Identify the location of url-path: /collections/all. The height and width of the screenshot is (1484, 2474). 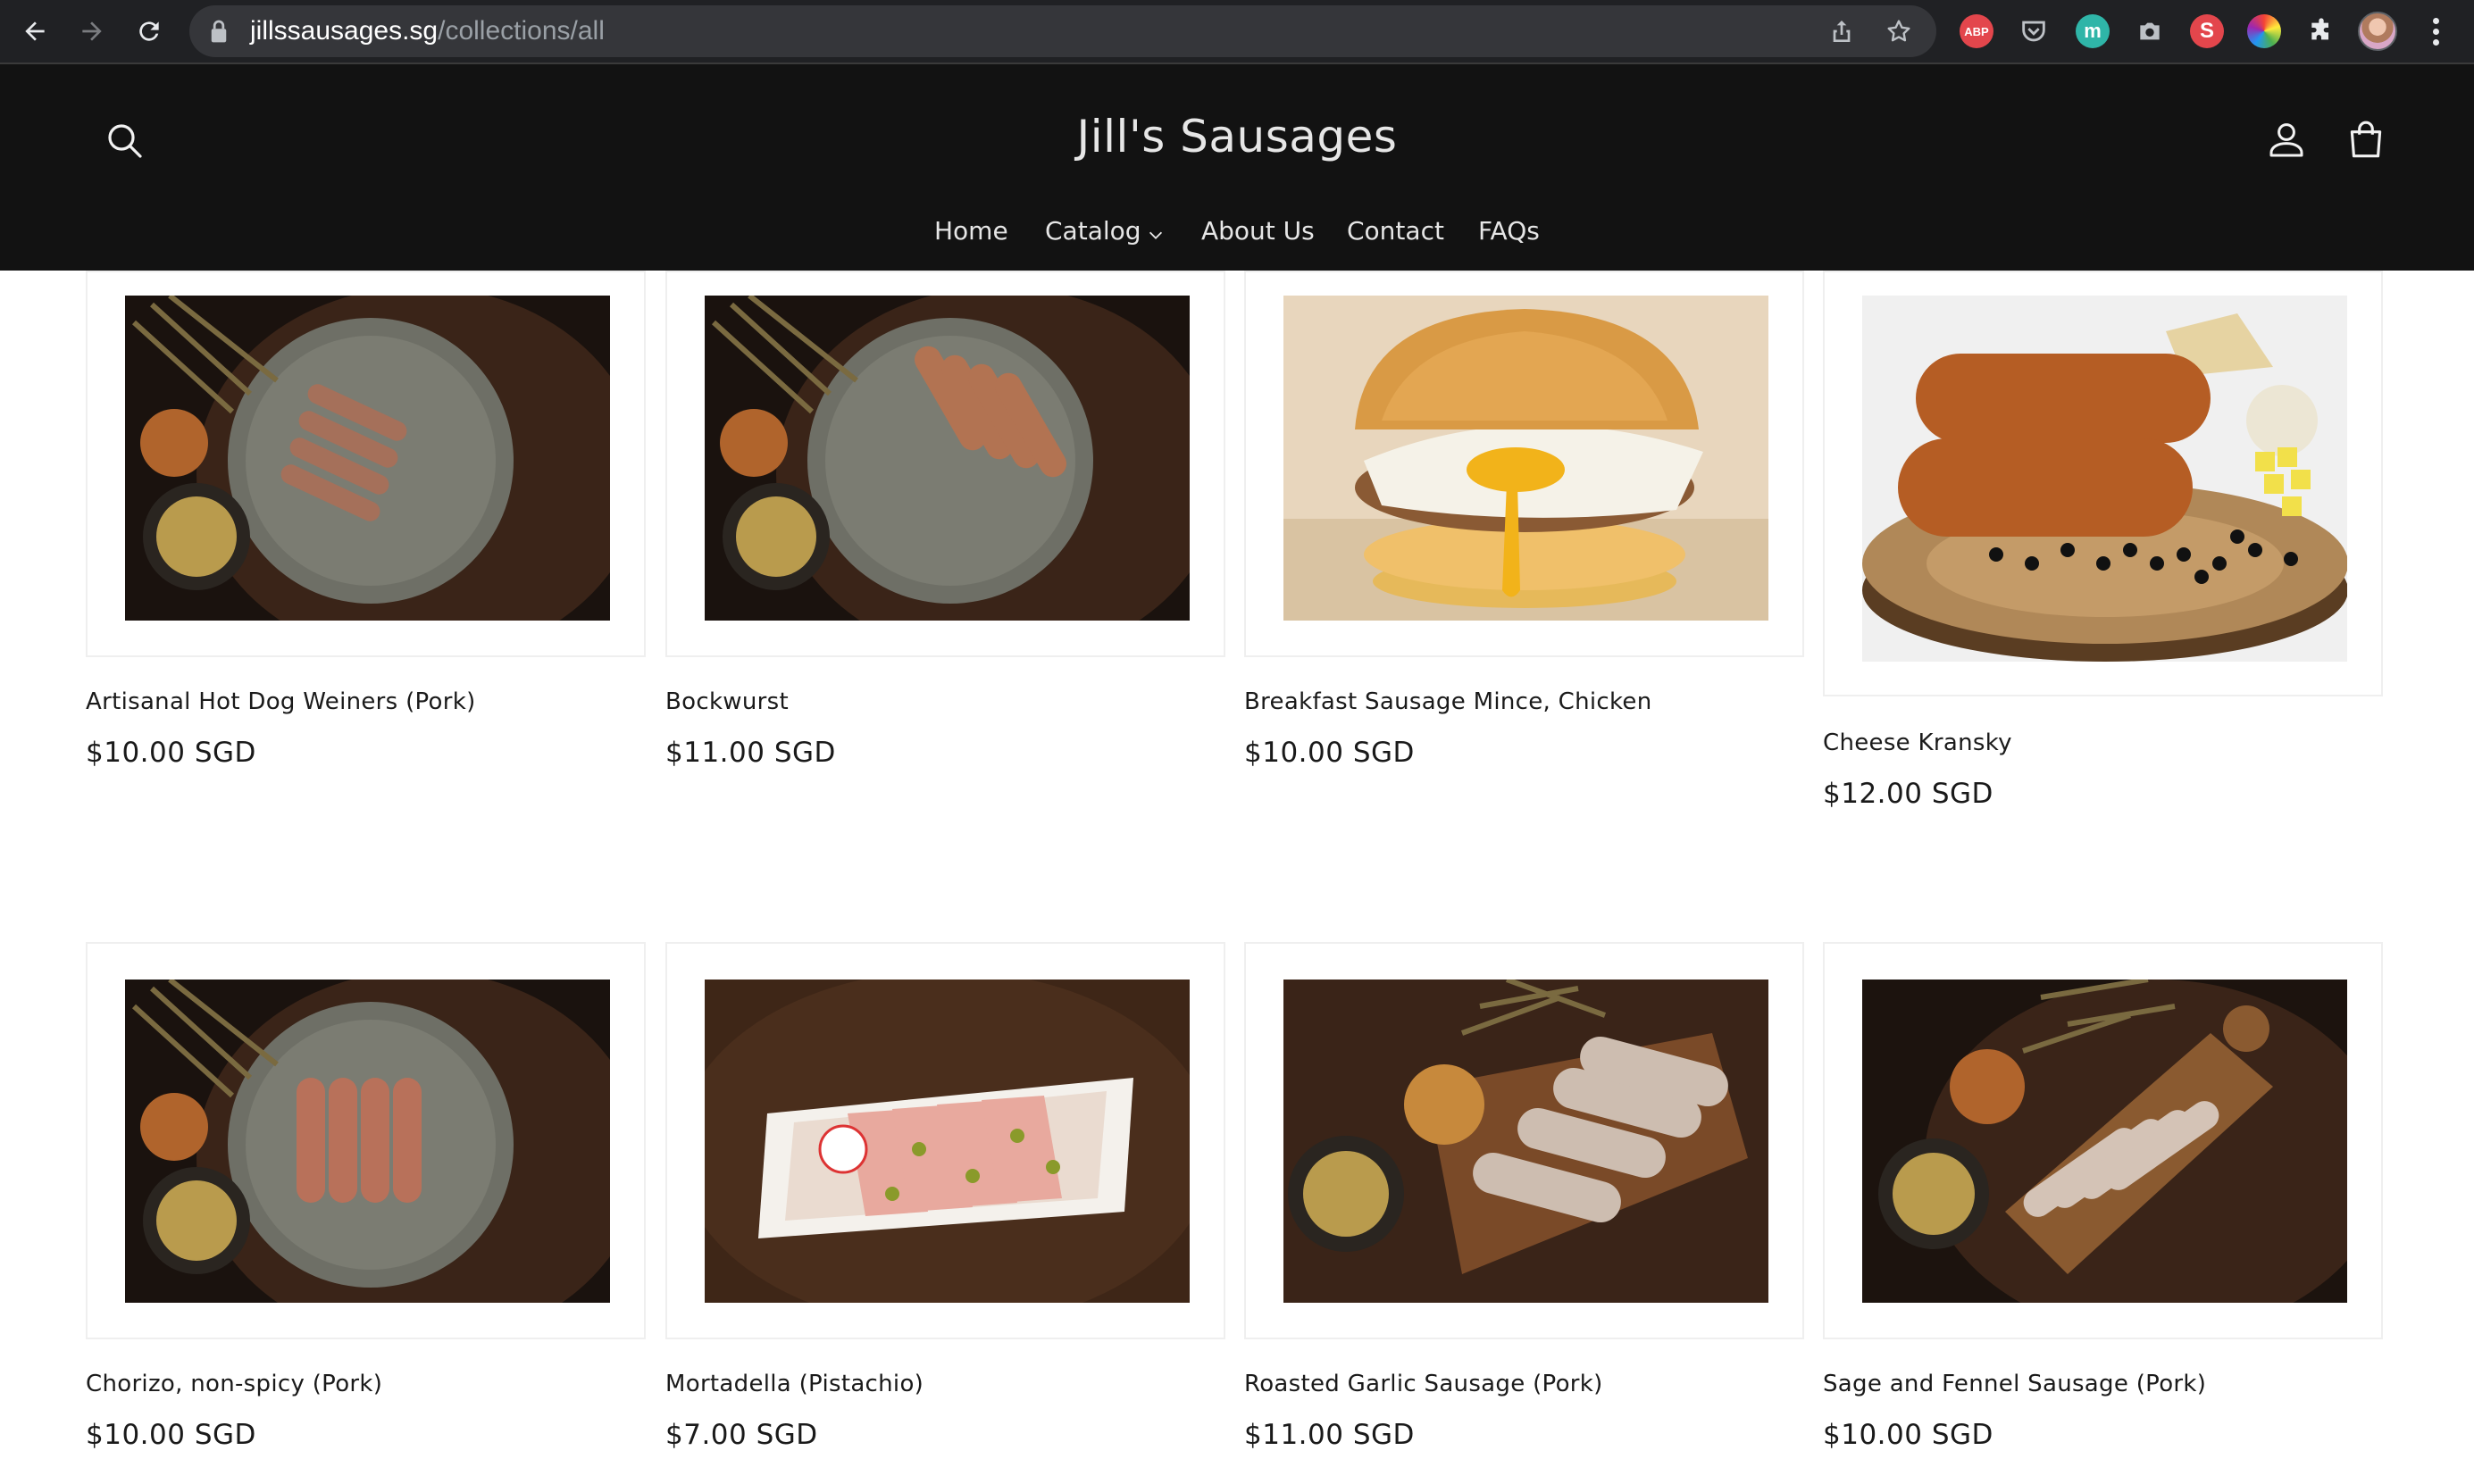
(522, 31).